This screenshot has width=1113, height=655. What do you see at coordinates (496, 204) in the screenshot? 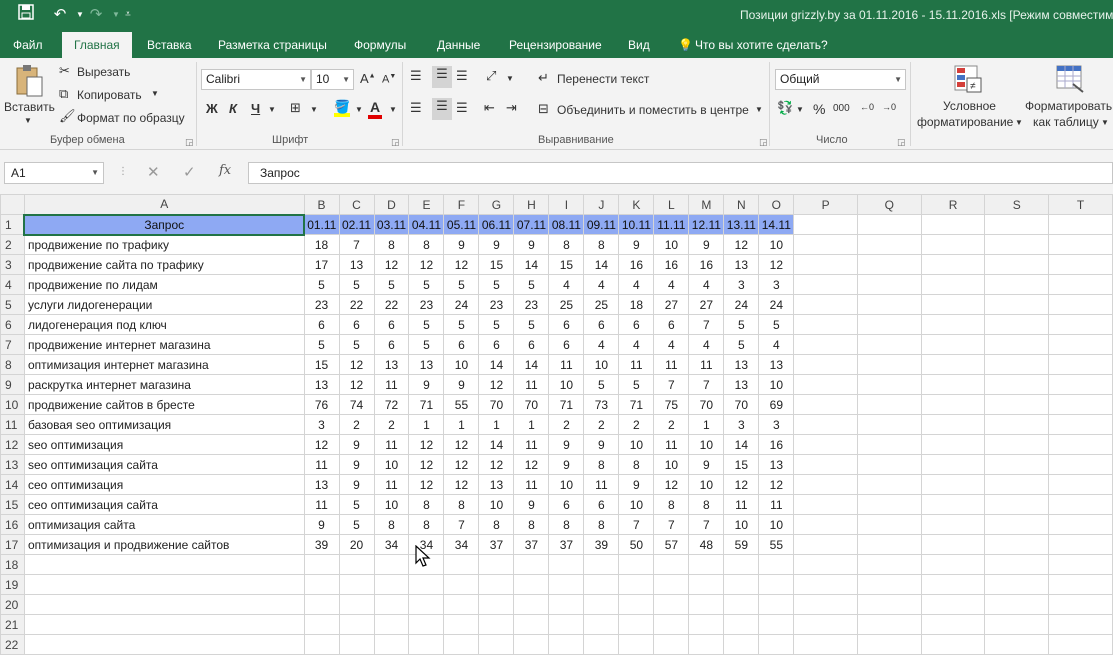
I see `column-header: G` at bounding box center [496, 204].